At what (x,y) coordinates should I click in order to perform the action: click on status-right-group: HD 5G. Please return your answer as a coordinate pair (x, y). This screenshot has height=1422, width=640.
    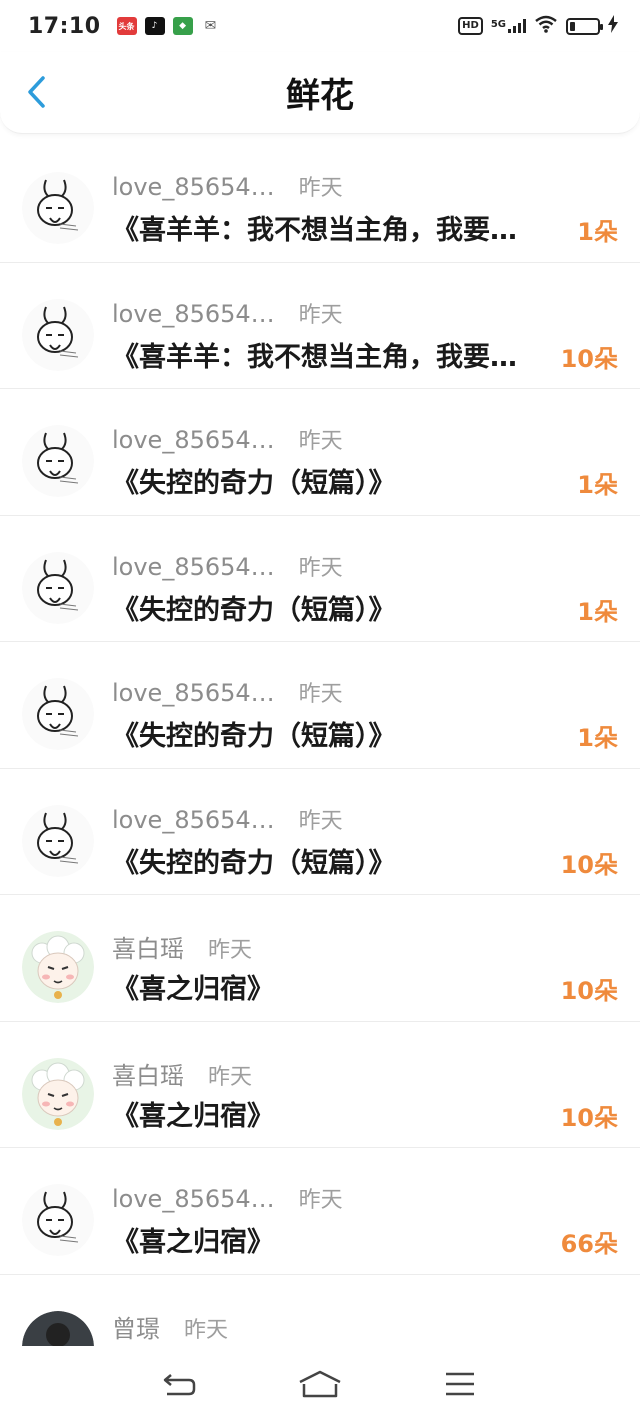
    Looking at the image, I should click on (538, 26).